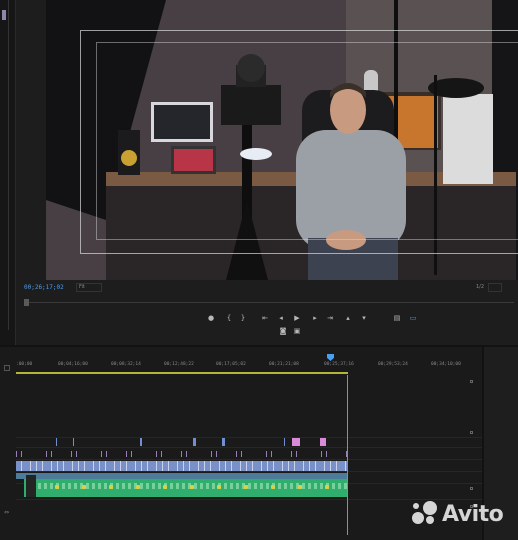 The width and height of the screenshot is (518, 540). What do you see at coordinates (281, 318) in the screenshot?
I see `step-back-icon: ◂` at bounding box center [281, 318].